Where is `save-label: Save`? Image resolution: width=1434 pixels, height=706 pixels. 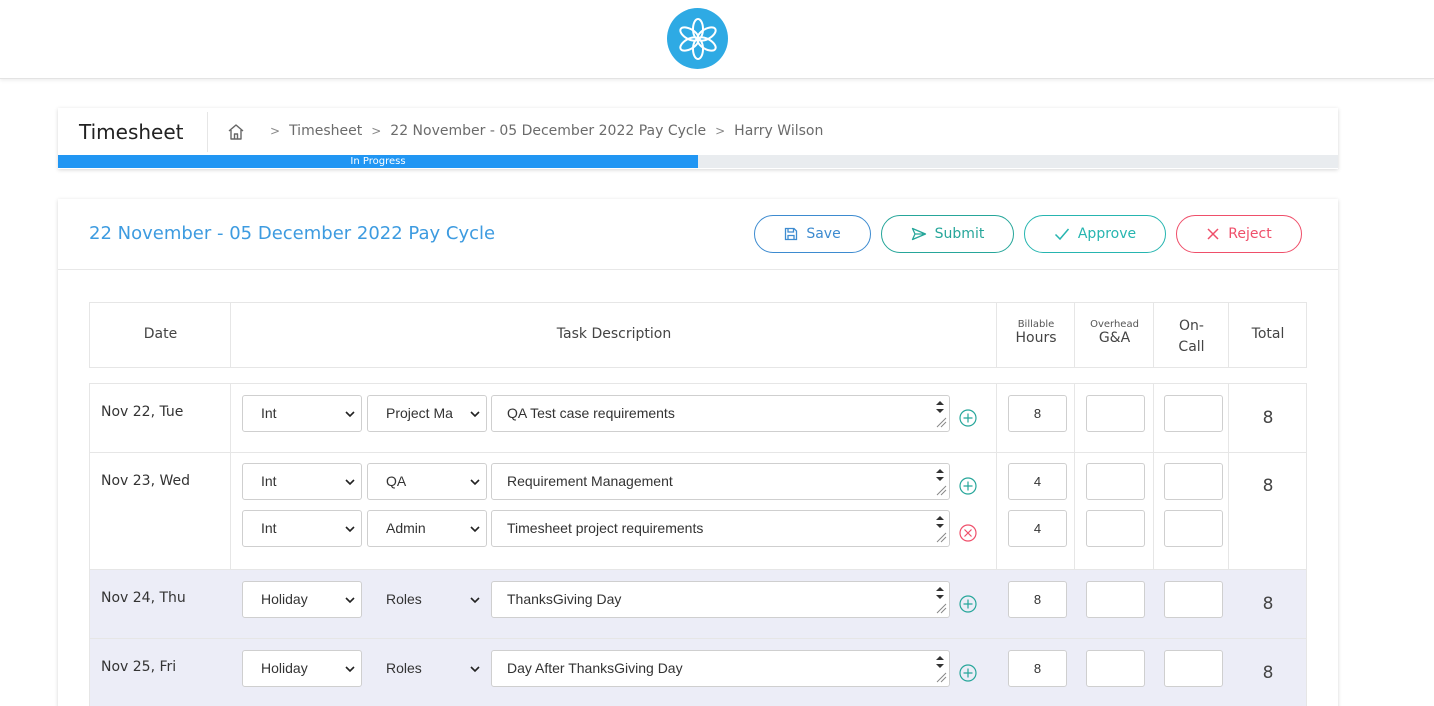
save-label: Save is located at coordinates (823, 234).